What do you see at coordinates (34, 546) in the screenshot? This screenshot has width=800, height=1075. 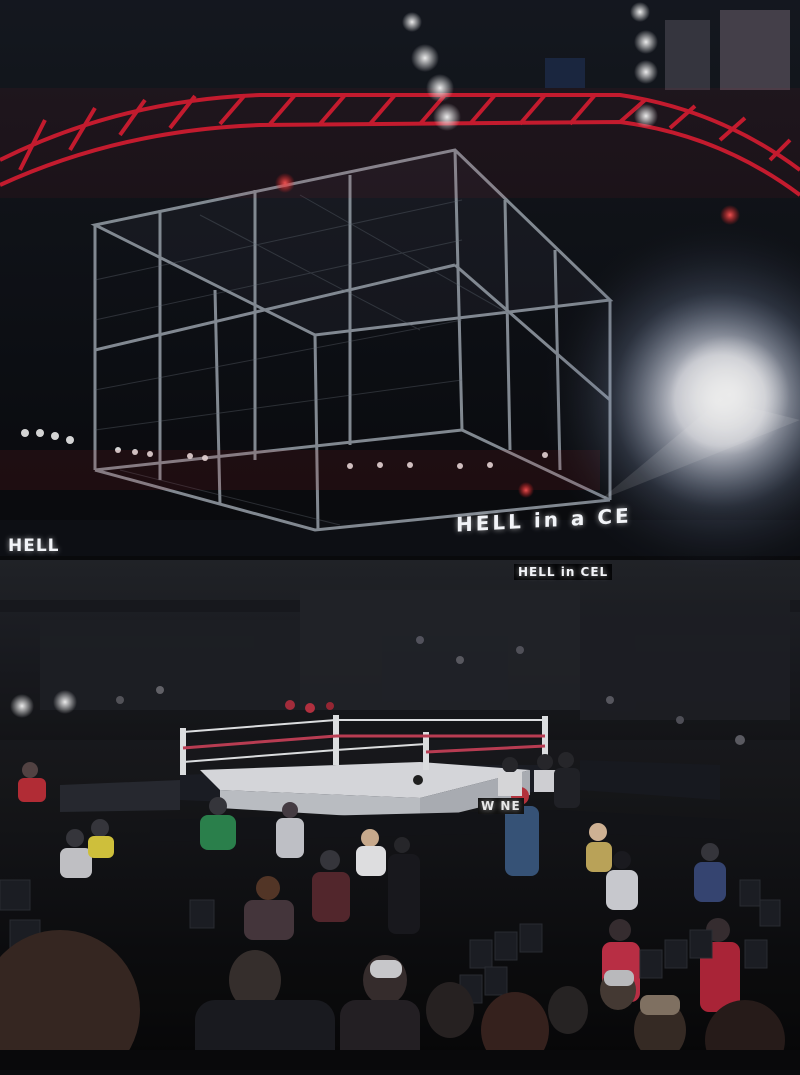 I see `arena-sign-left: HELL` at bounding box center [34, 546].